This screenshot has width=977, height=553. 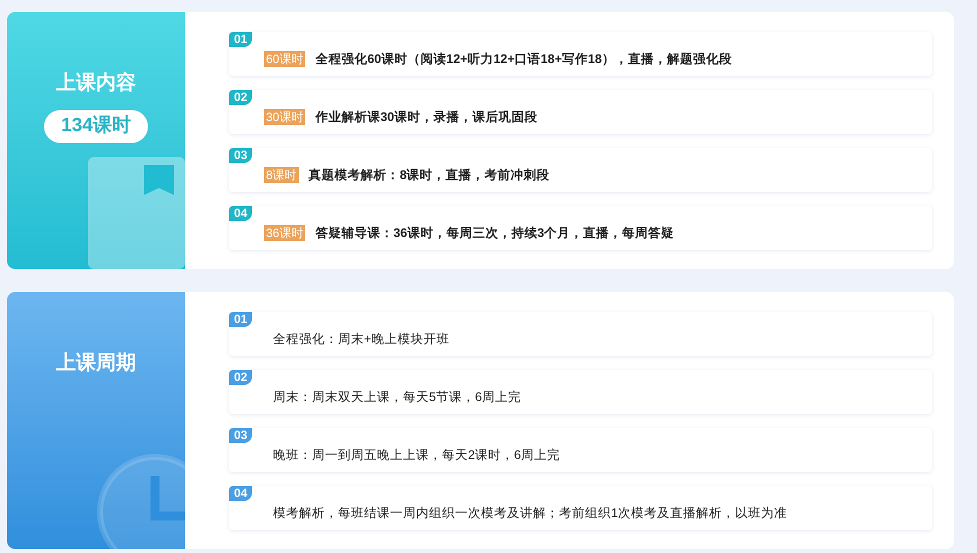 I want to click on hours-tag: 36课时, so click(x=285, y=233).